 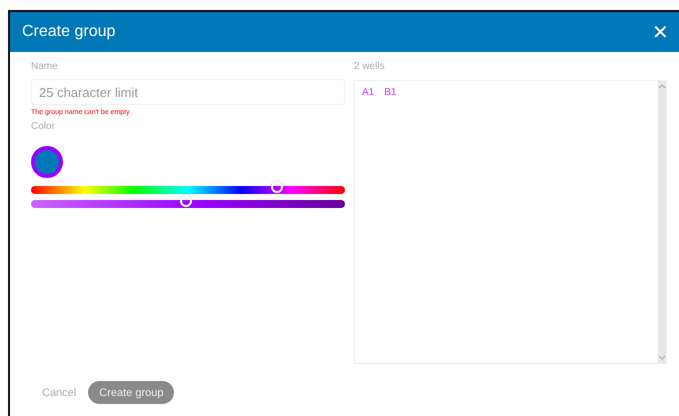 What do you see at coordinates (69, 32) in the screenshot?
I see `window-title: Create group` at bounding box center [69, 32].